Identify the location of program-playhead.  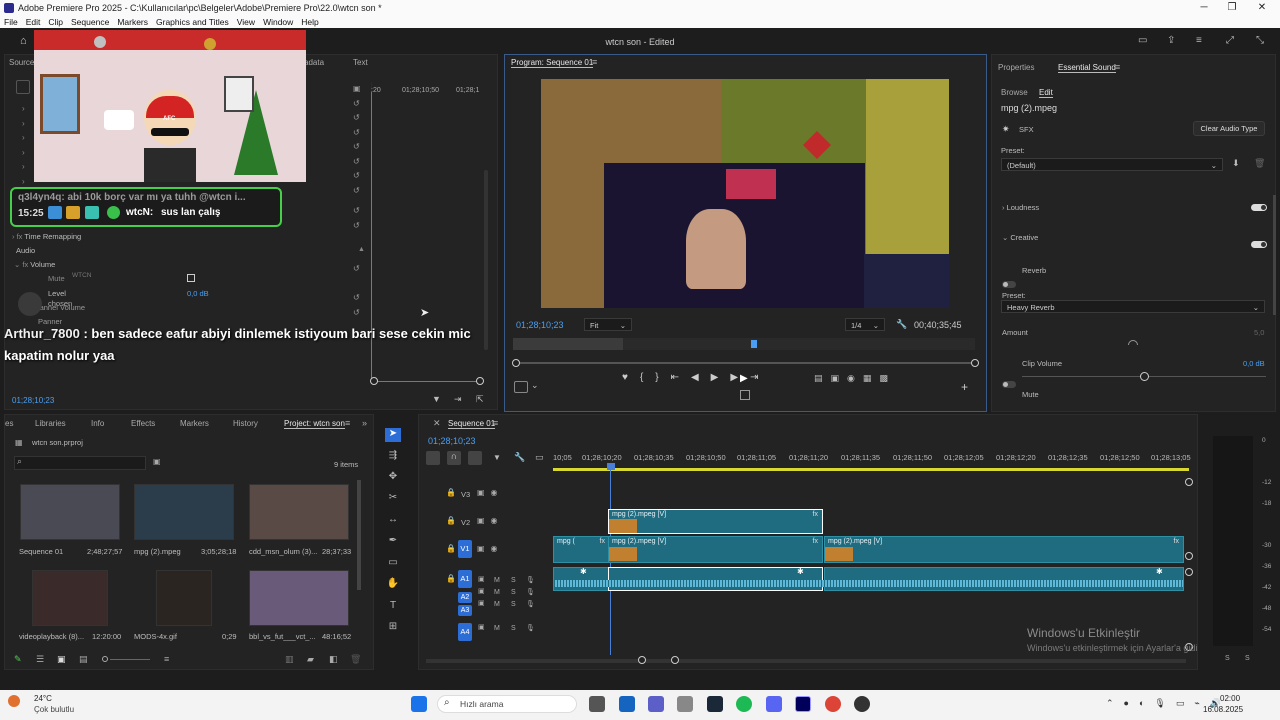
(754, 344).